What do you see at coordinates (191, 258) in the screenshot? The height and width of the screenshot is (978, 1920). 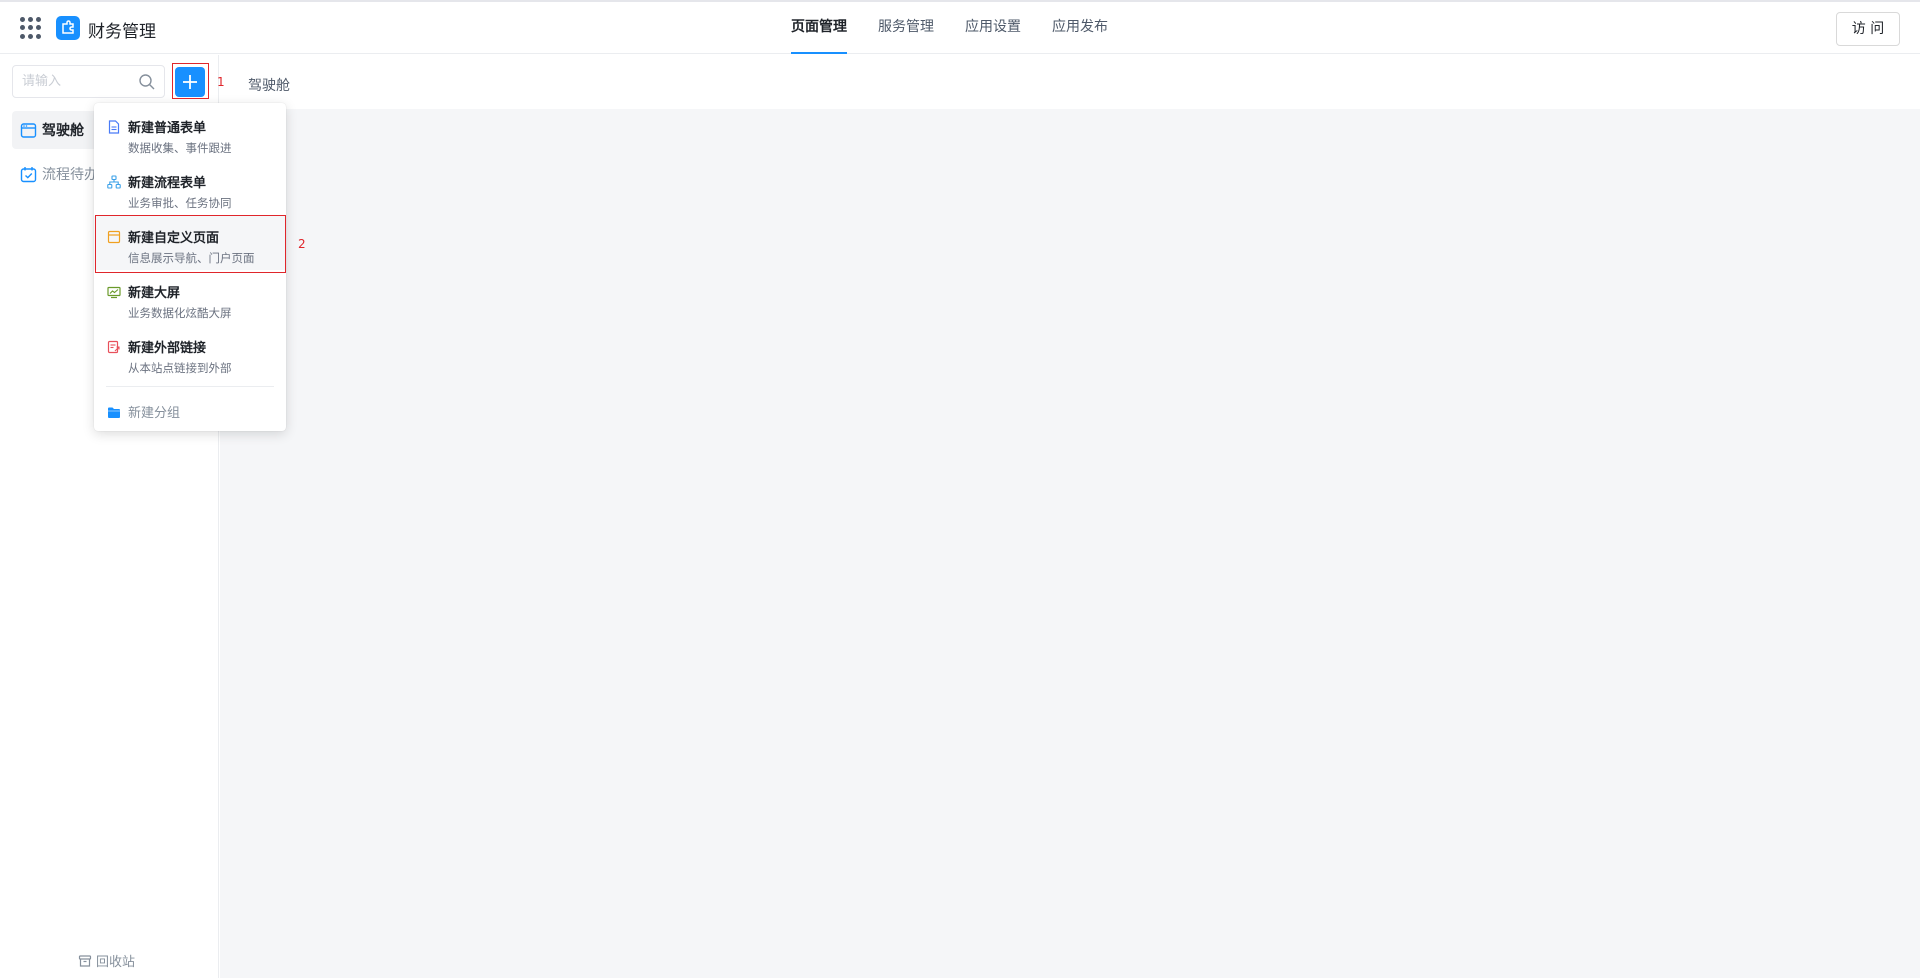 I see `menu-item-desc: 信息展示导航、门户页面` at bounding box center [191, 258].